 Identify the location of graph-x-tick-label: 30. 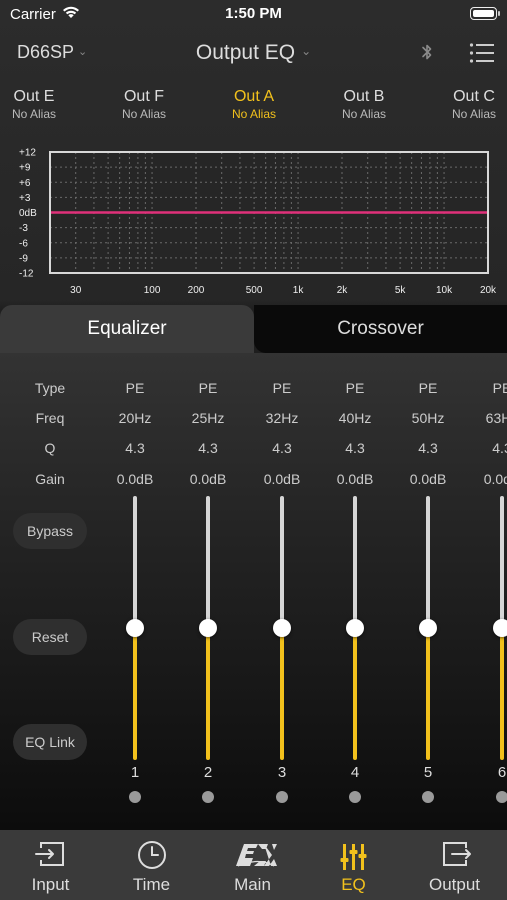
(76, 290).